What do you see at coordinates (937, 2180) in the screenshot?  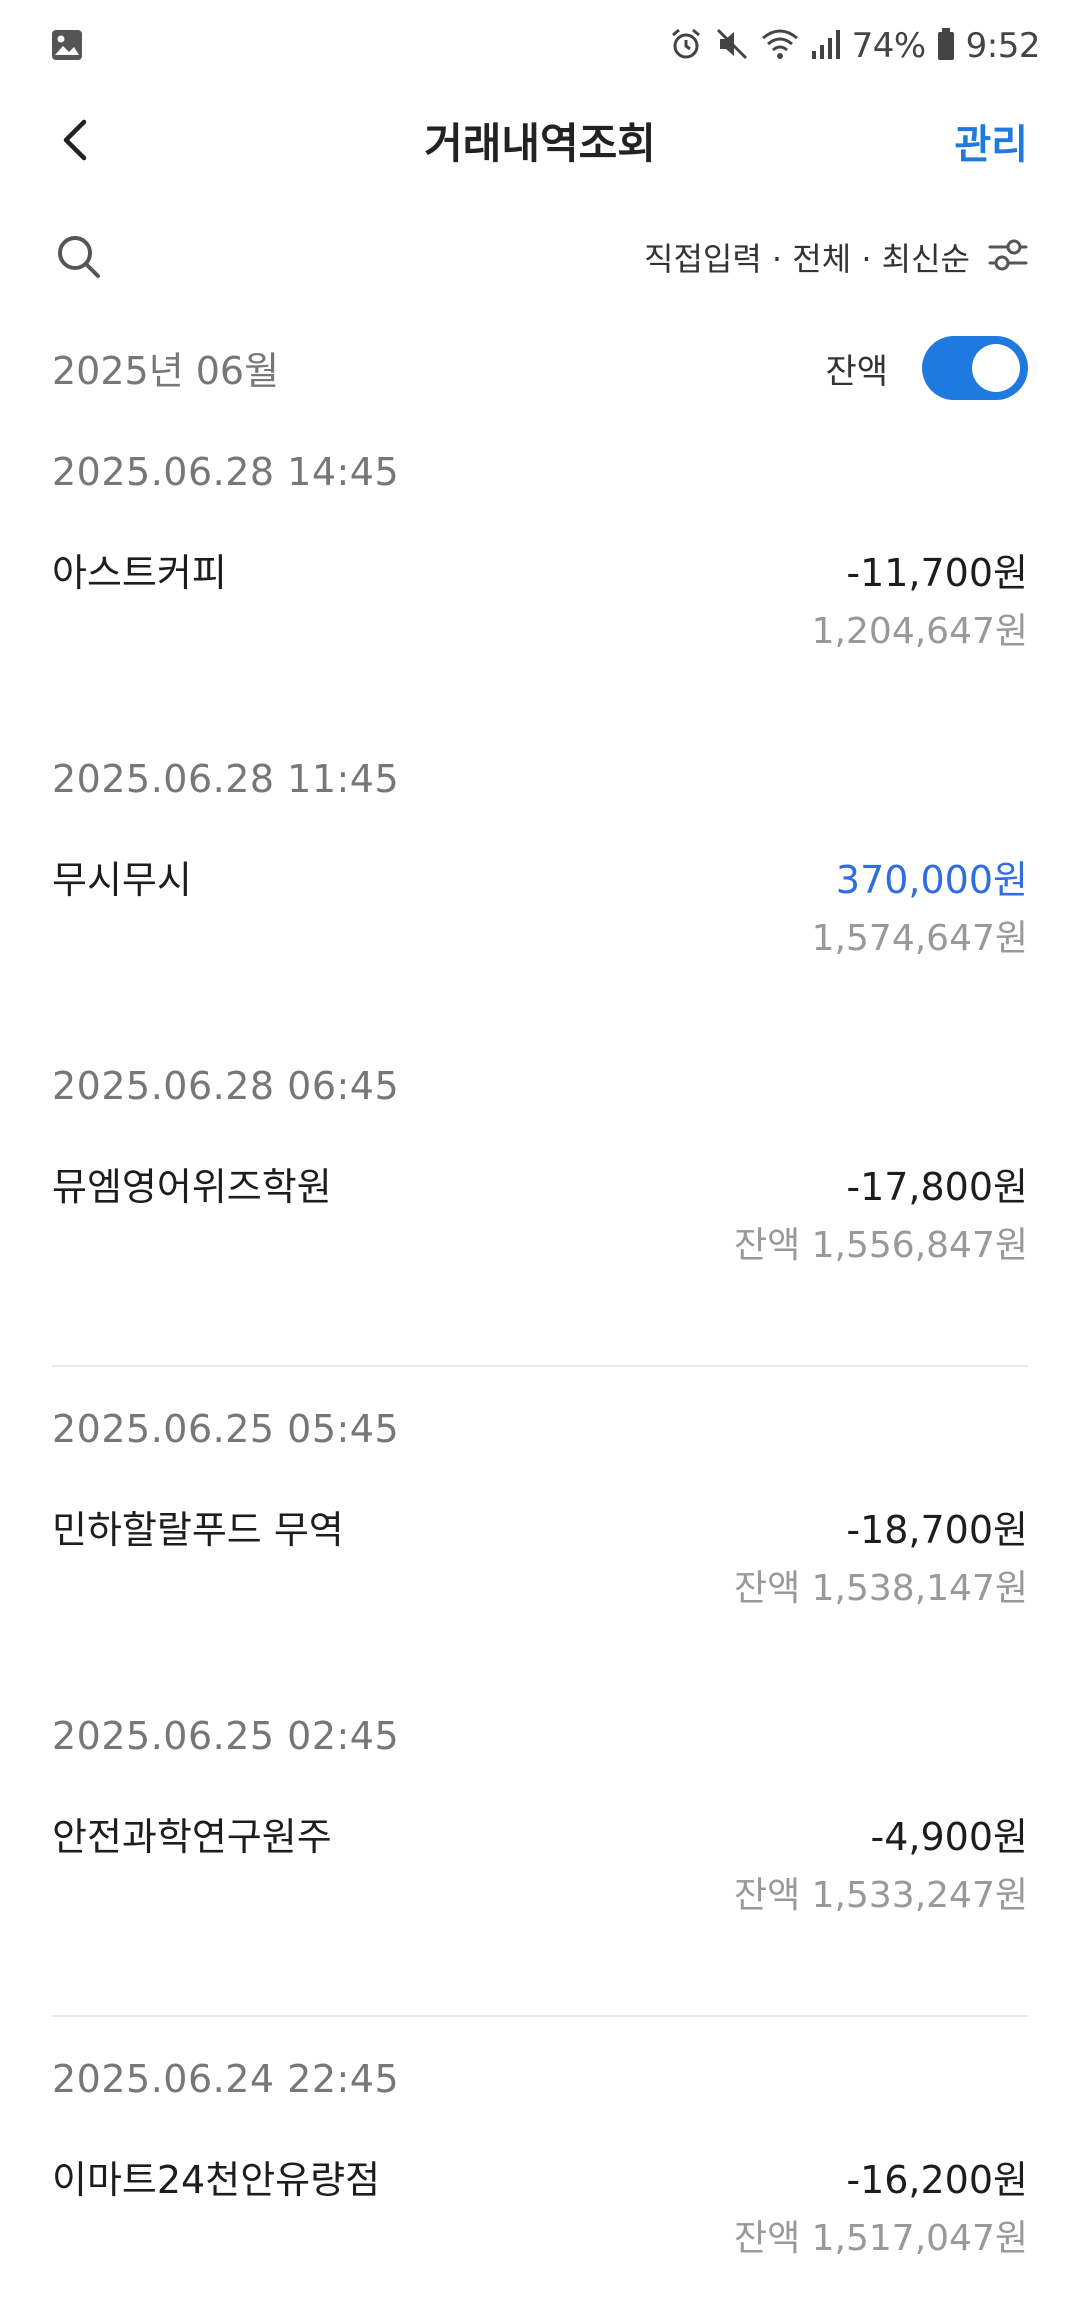 I see `transaction-amount: -16,200원` at bounding box center [937, 2180].